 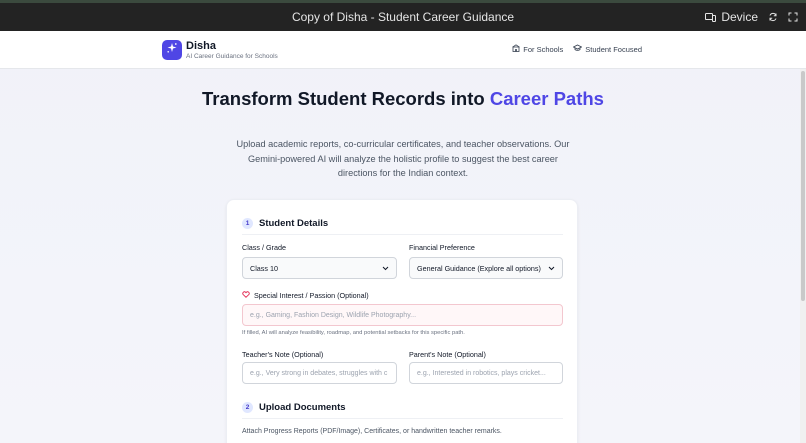 What do you see at coordinates (479, 268) in the screenshot?
I see `financial-preference-value: General Guidance (Explore all options)` at bounding box center [479, 268].